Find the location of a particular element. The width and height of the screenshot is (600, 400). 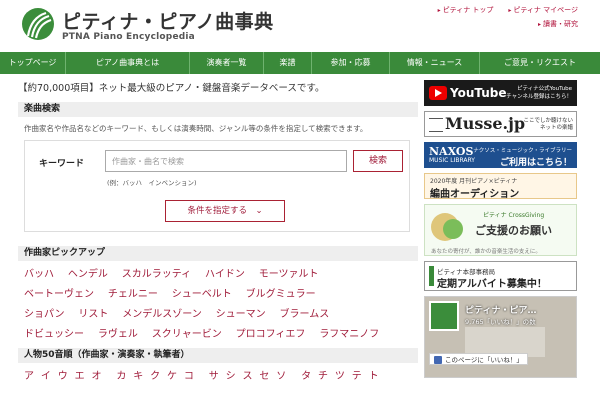

composer-link: ブルグミュラー is located at coordinates (281, 294).